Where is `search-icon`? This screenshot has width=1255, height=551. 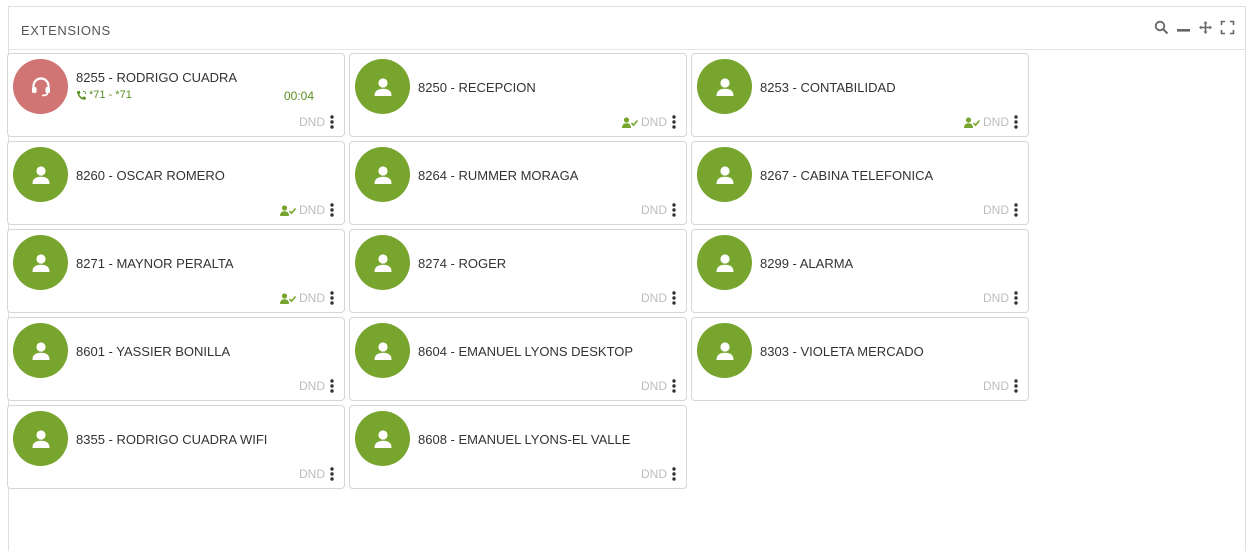
search-icon is located at coordinates (1161, 27).